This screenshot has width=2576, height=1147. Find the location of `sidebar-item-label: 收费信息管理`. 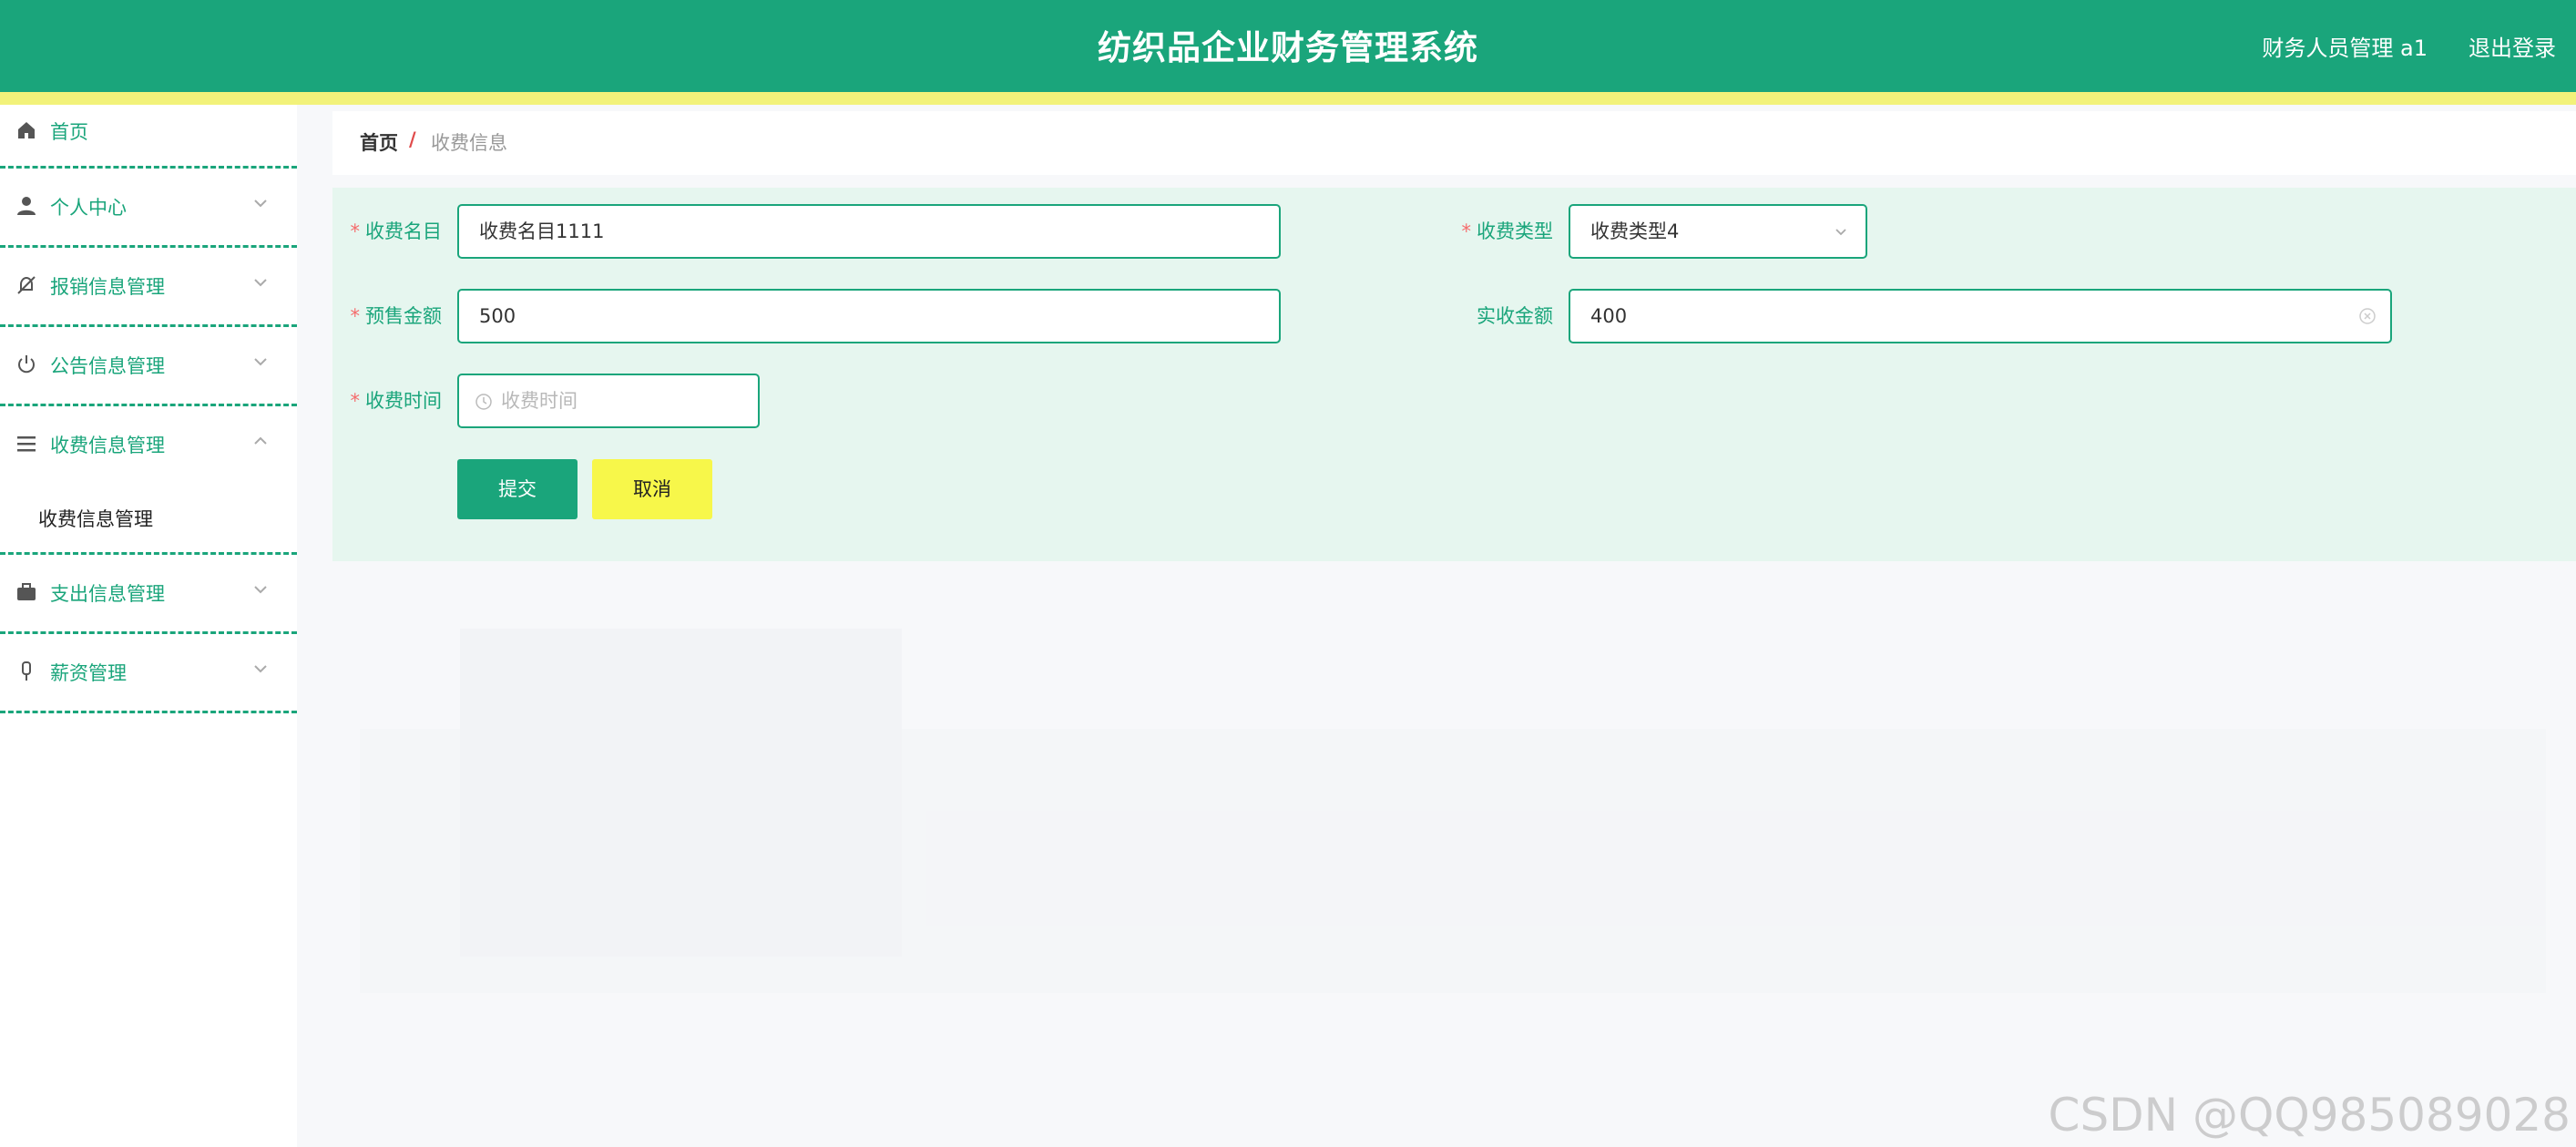

sidebar-item-label: 收费信息管理 is located at coordinates (107, 445).